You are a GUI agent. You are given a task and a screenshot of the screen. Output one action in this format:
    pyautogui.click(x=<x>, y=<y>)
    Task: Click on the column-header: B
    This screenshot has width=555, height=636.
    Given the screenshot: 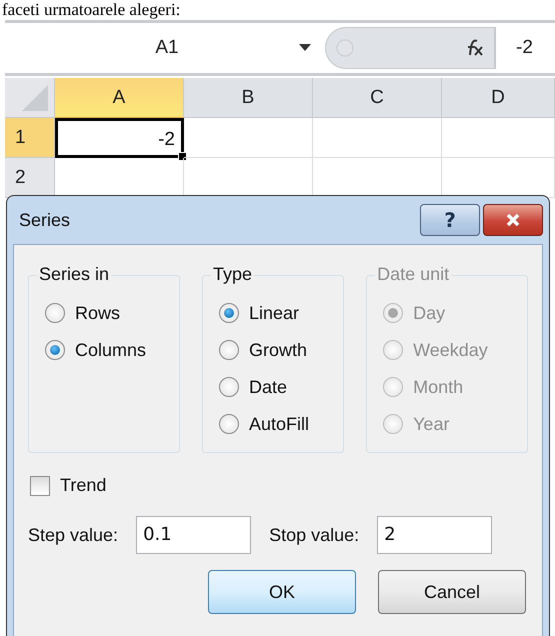 What is the action you would take?
    pyautogui.click(x=248, y=98)
    